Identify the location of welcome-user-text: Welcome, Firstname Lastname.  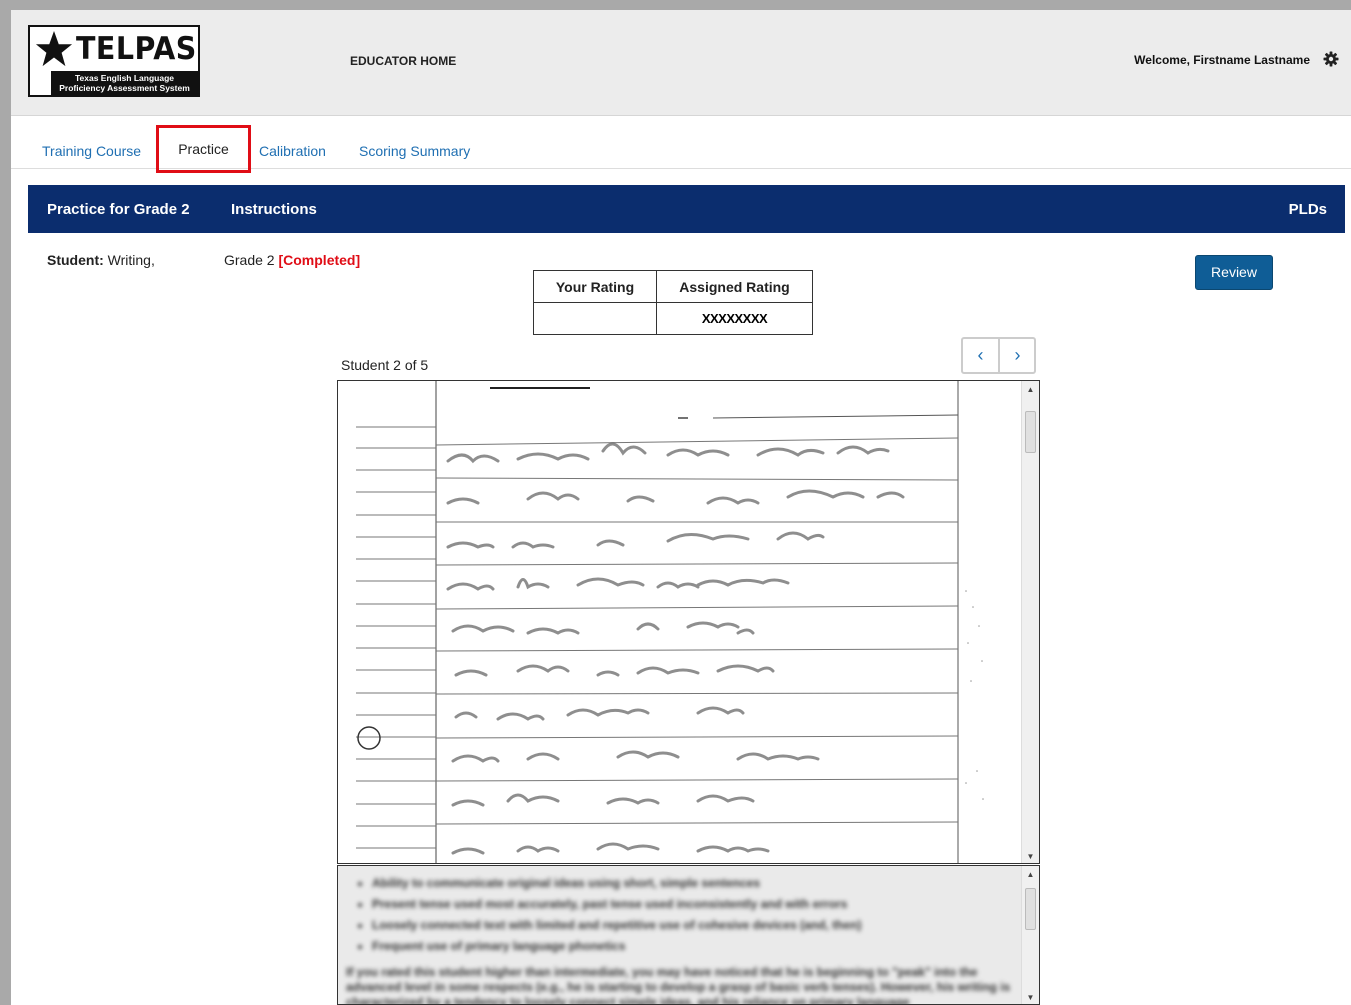
(1222, 60).